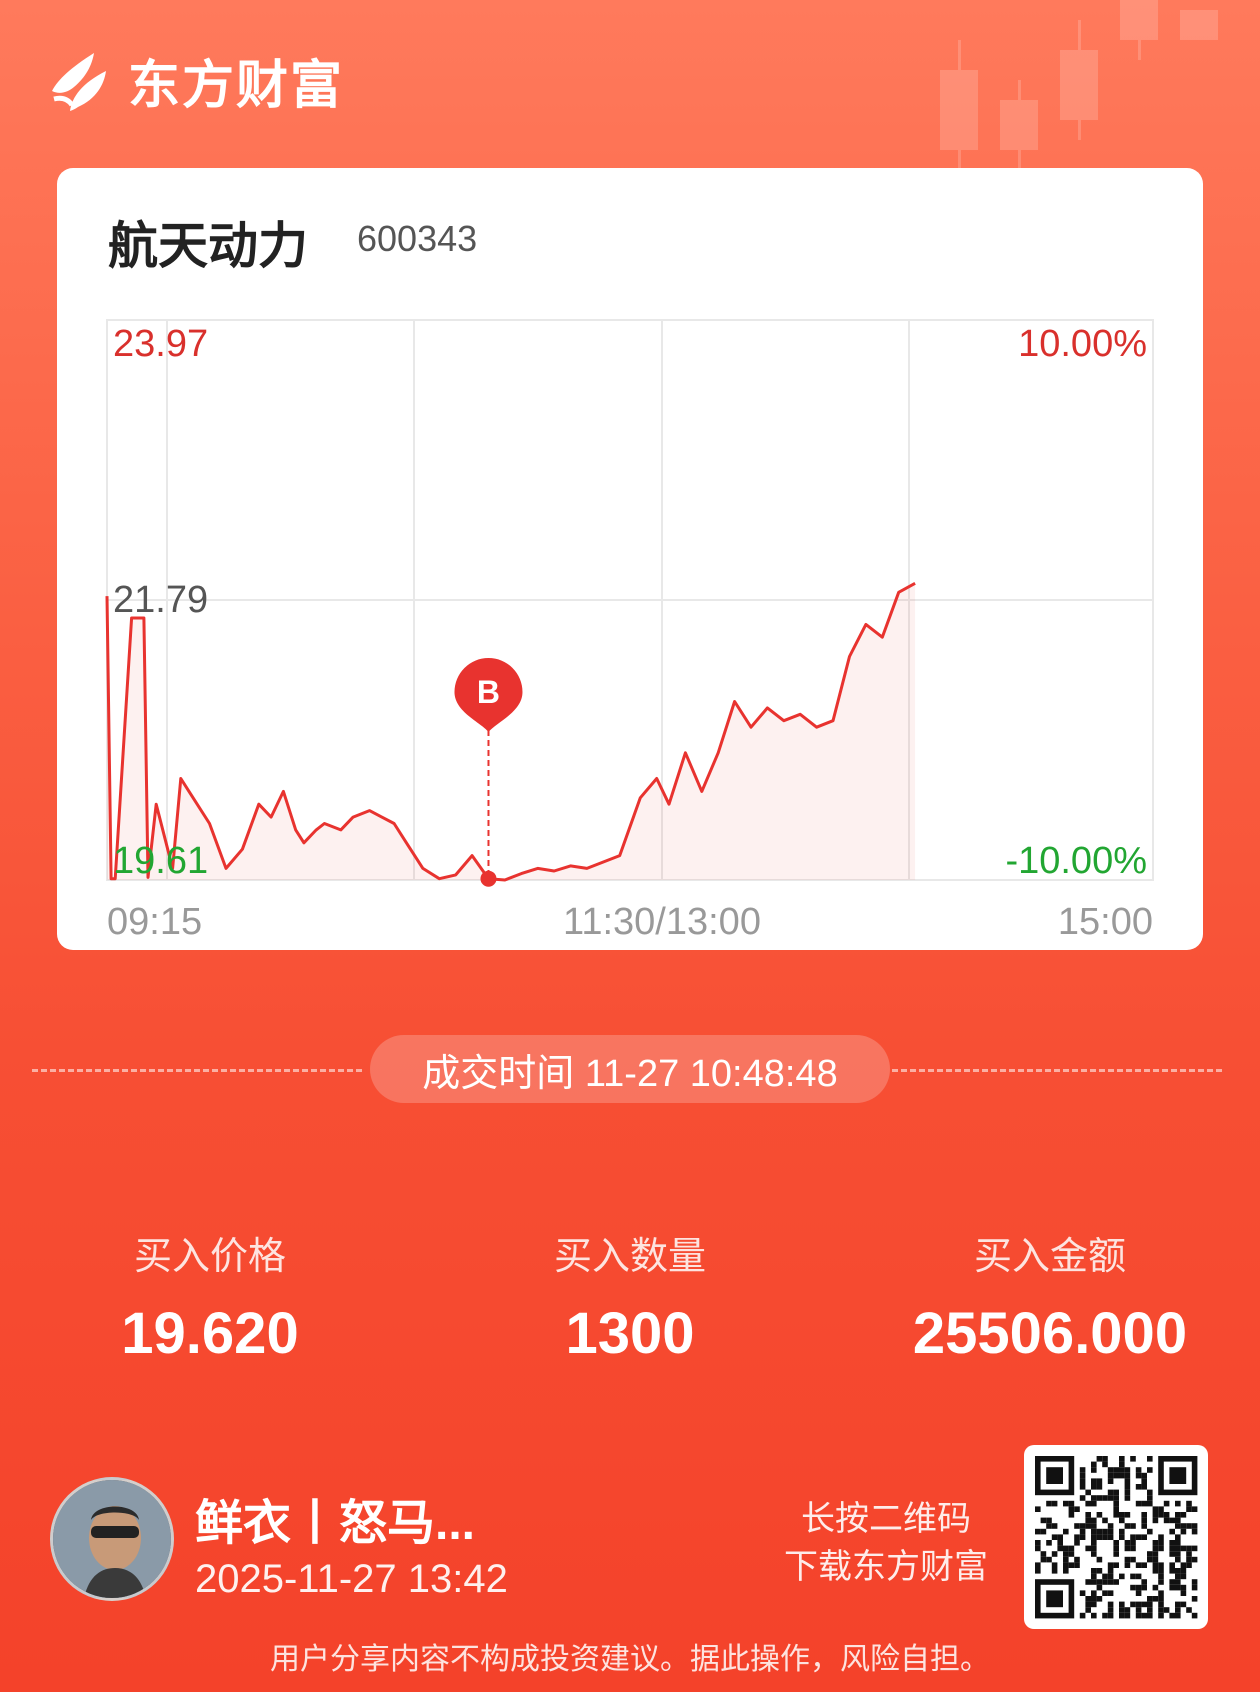 The image size is (1260, 1692). What do you see at coordinates (1050, 1296) in the screenshot?
I see `stat-buy-amount: 买入金额 25506.000` at bounding box center [1050, 1296].